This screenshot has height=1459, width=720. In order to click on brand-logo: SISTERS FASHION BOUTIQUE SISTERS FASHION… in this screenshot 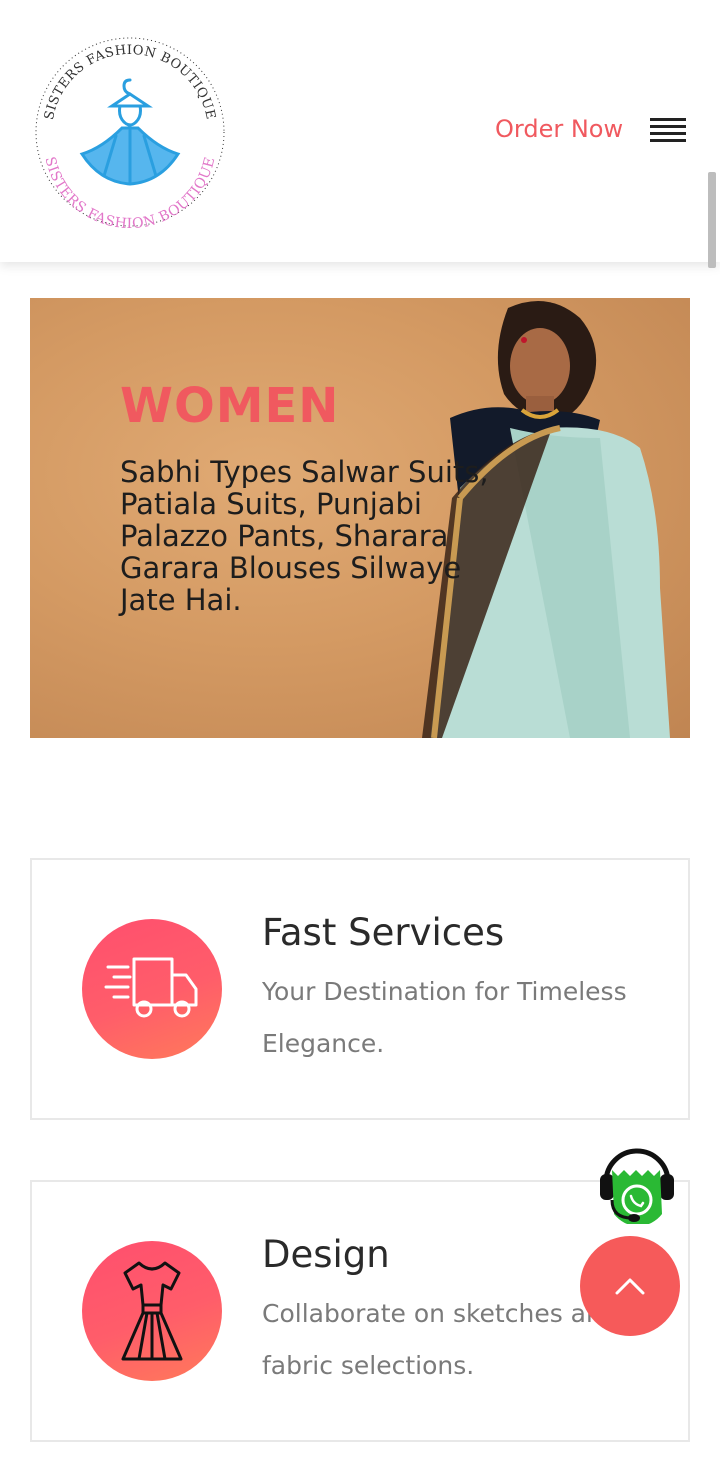, I will do `click(130, 132)`.